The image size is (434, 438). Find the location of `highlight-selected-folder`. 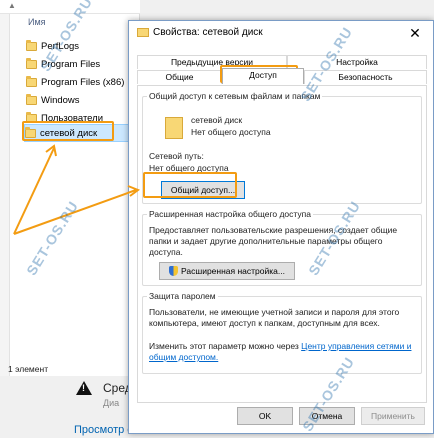

highlight-selected-folder is located at coordinates (68, 131).